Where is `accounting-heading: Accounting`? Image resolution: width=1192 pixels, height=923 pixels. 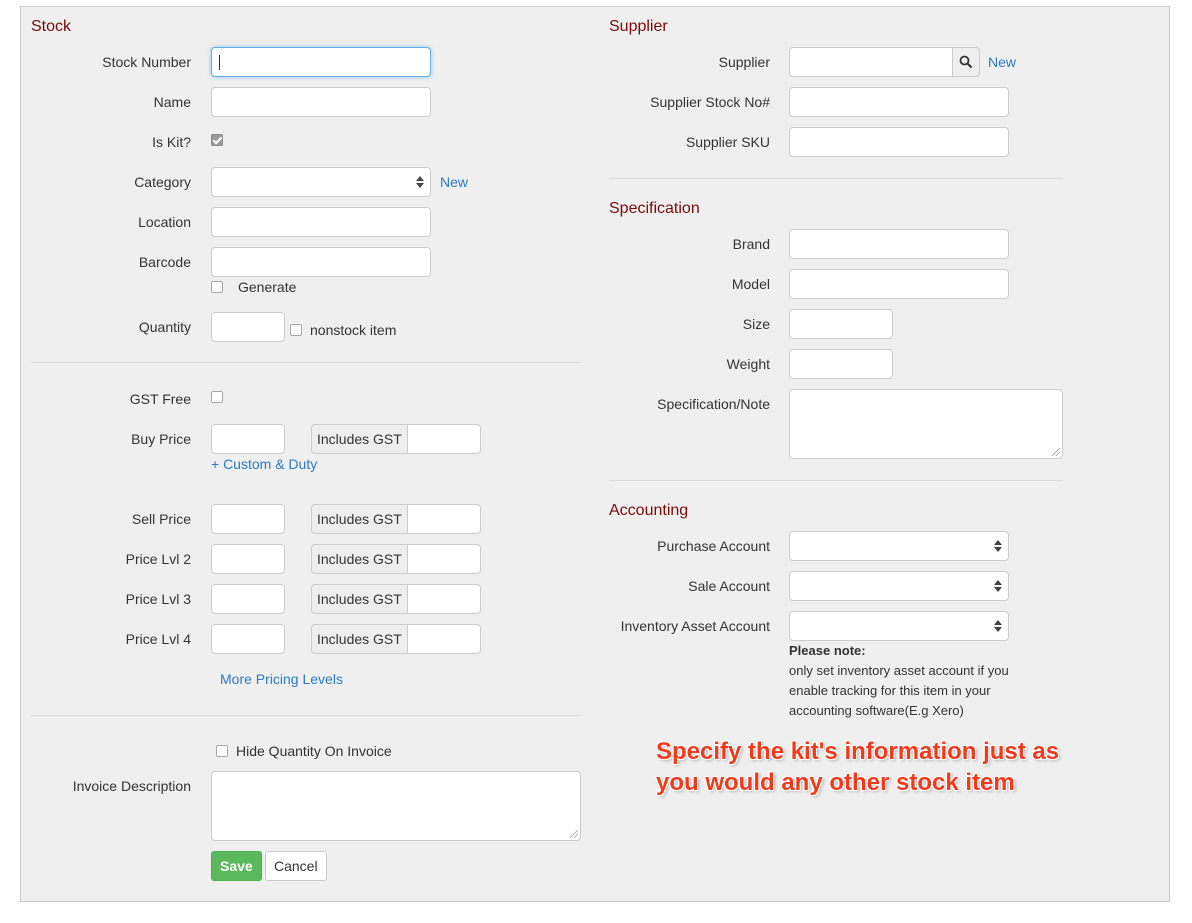
accounting-heading: Accounting is located at coordinates (649, 510).